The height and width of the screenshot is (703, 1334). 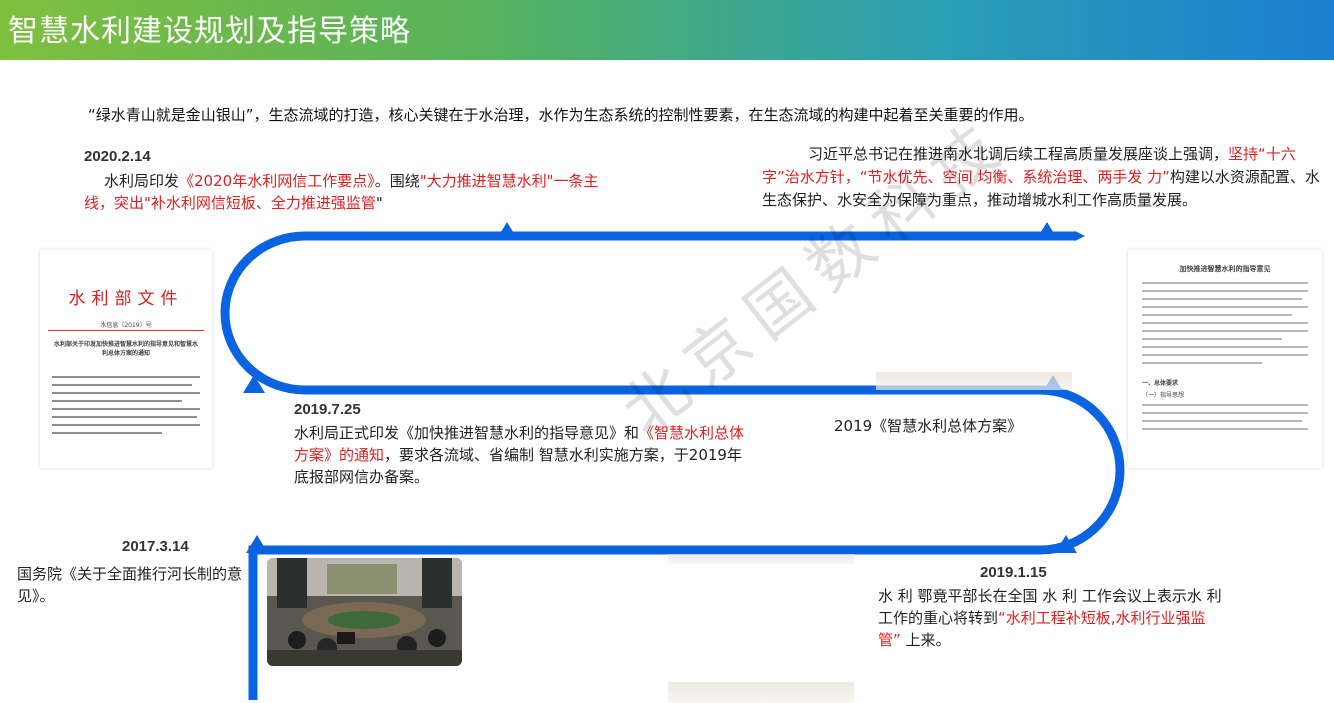 What do you see at coordinates (126, 325) in the screenshot?
I see `document-number: 水信息〔2019〕号` at bounding box center [126, 325].